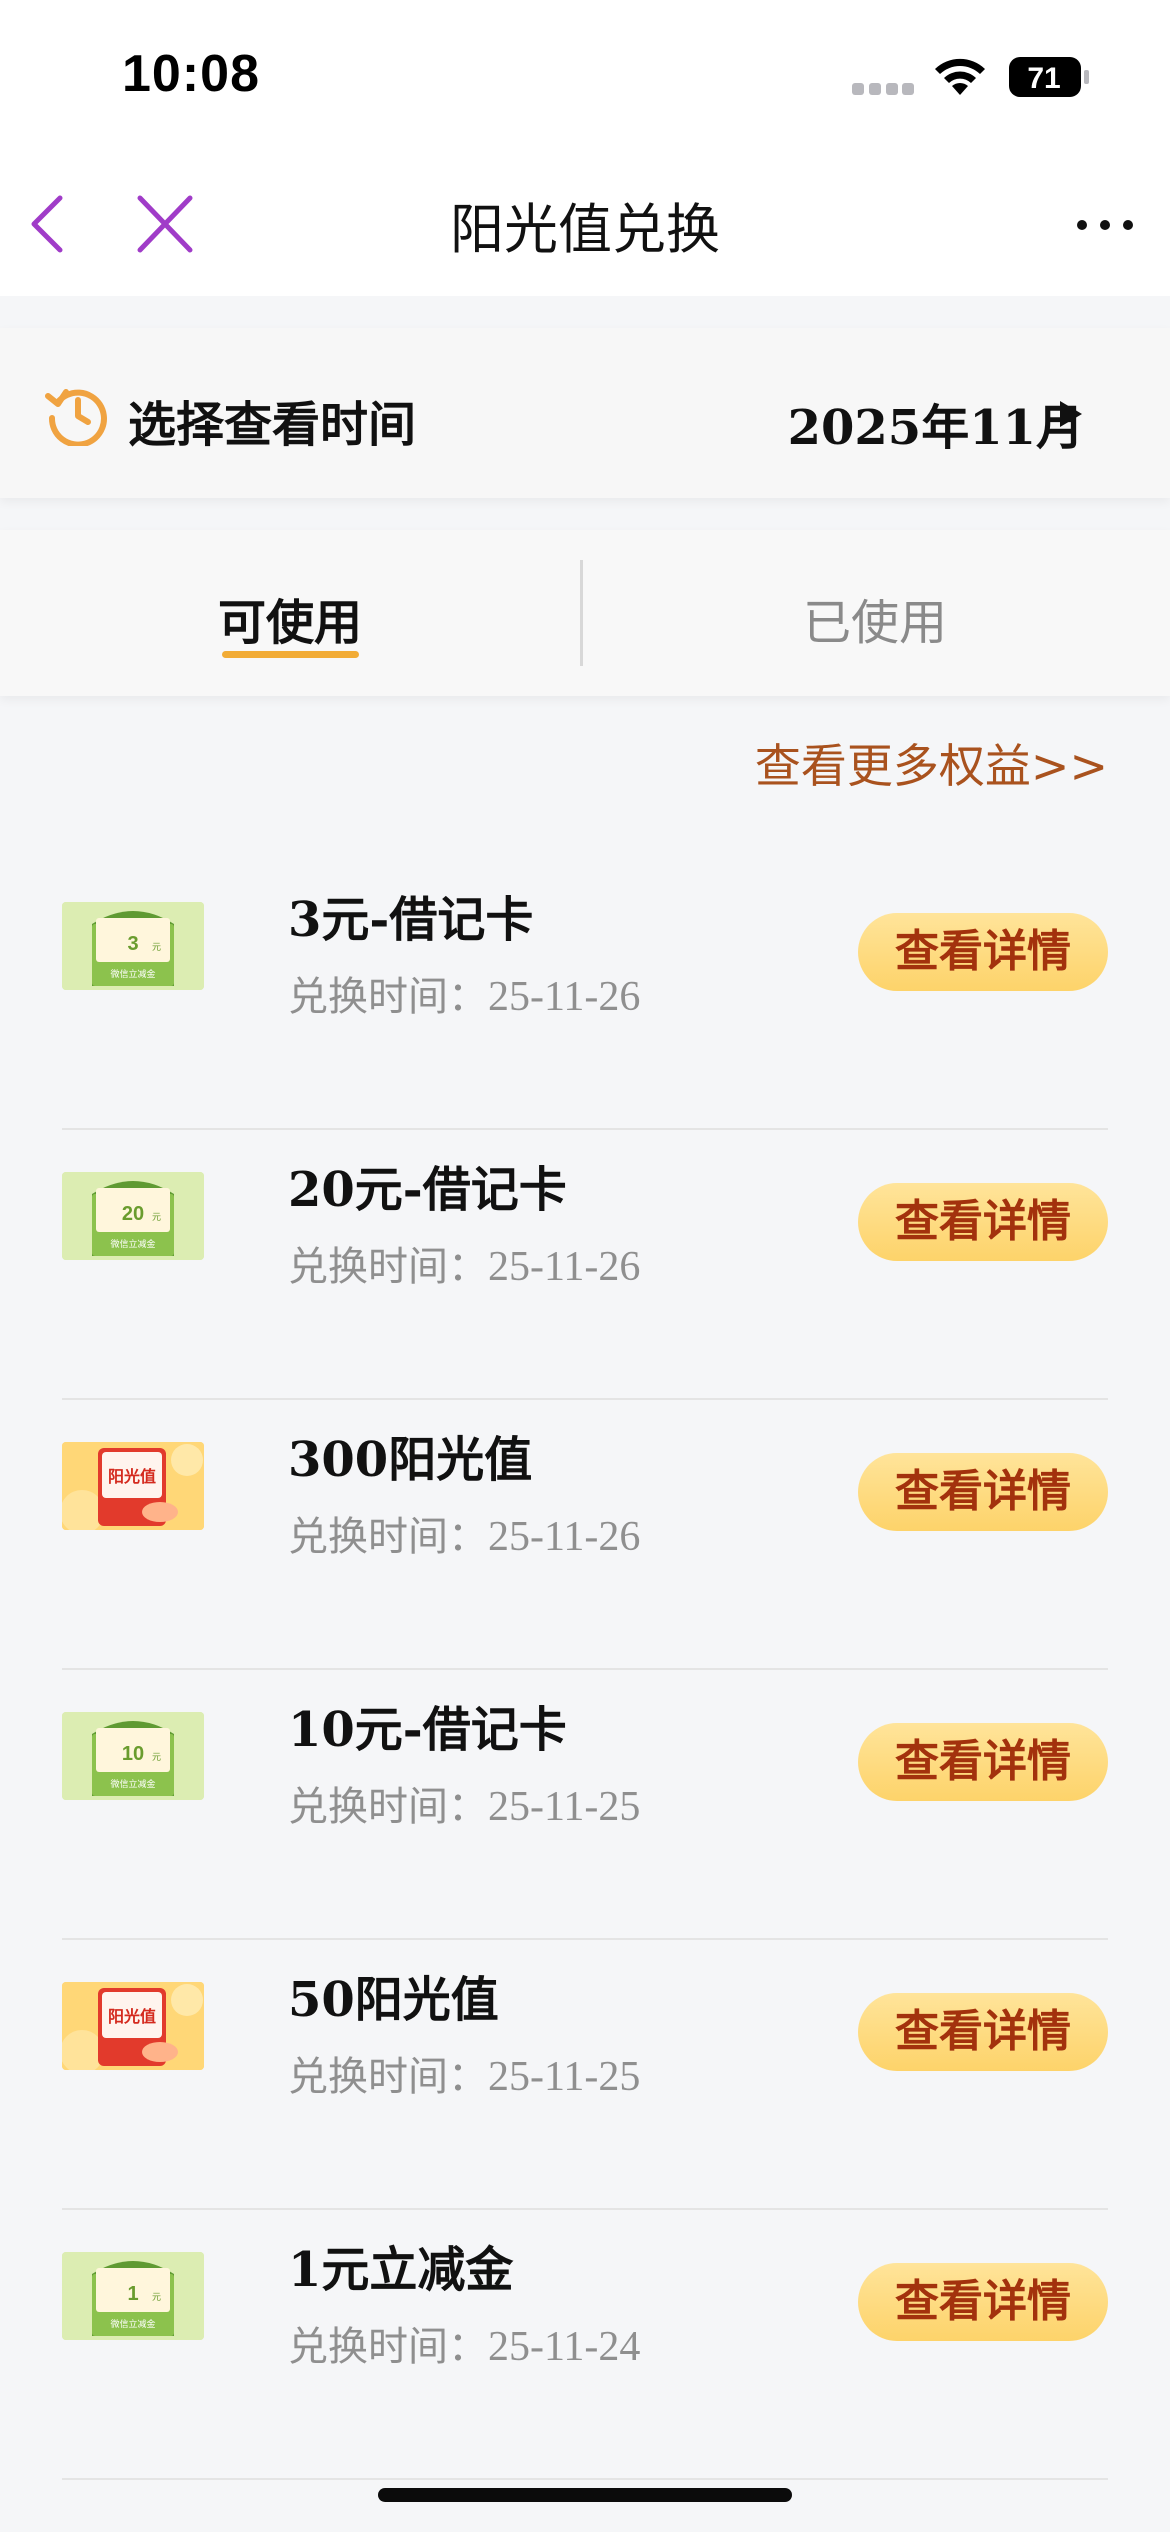  I want to click on time-selector-value: 2025年11月, so click(936, 423).